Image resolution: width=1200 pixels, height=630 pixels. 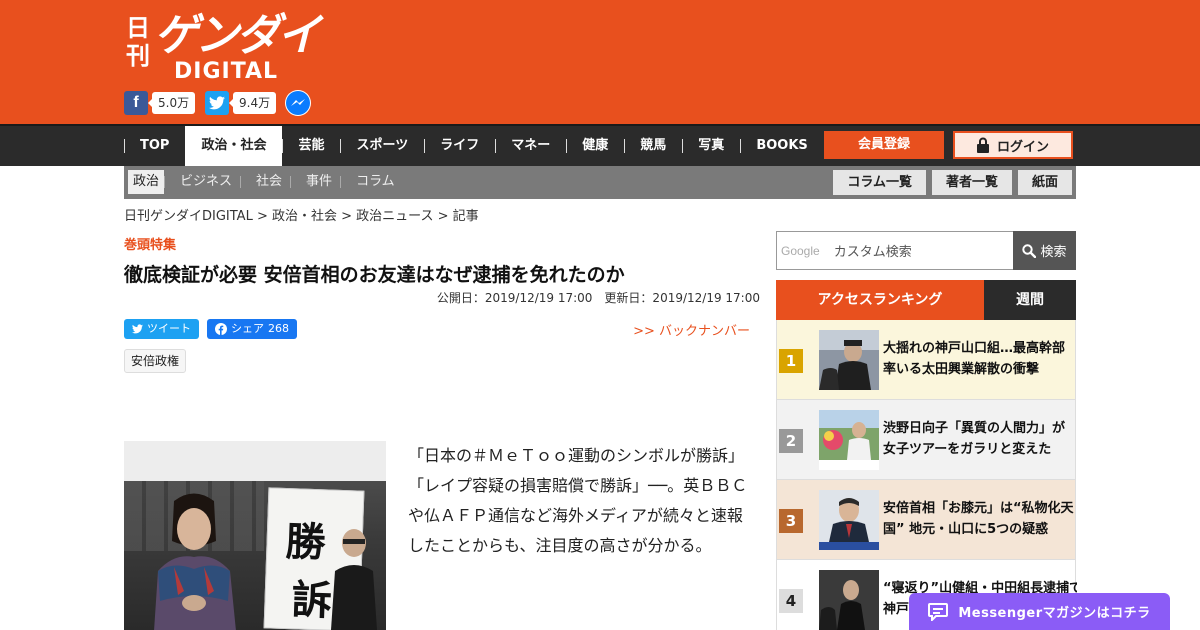 I want to click on sub-nav: 政治 ビジネス 社会 事件 コラム コラム一覧 著者一覧 紙面, so click(x=600, y=182).